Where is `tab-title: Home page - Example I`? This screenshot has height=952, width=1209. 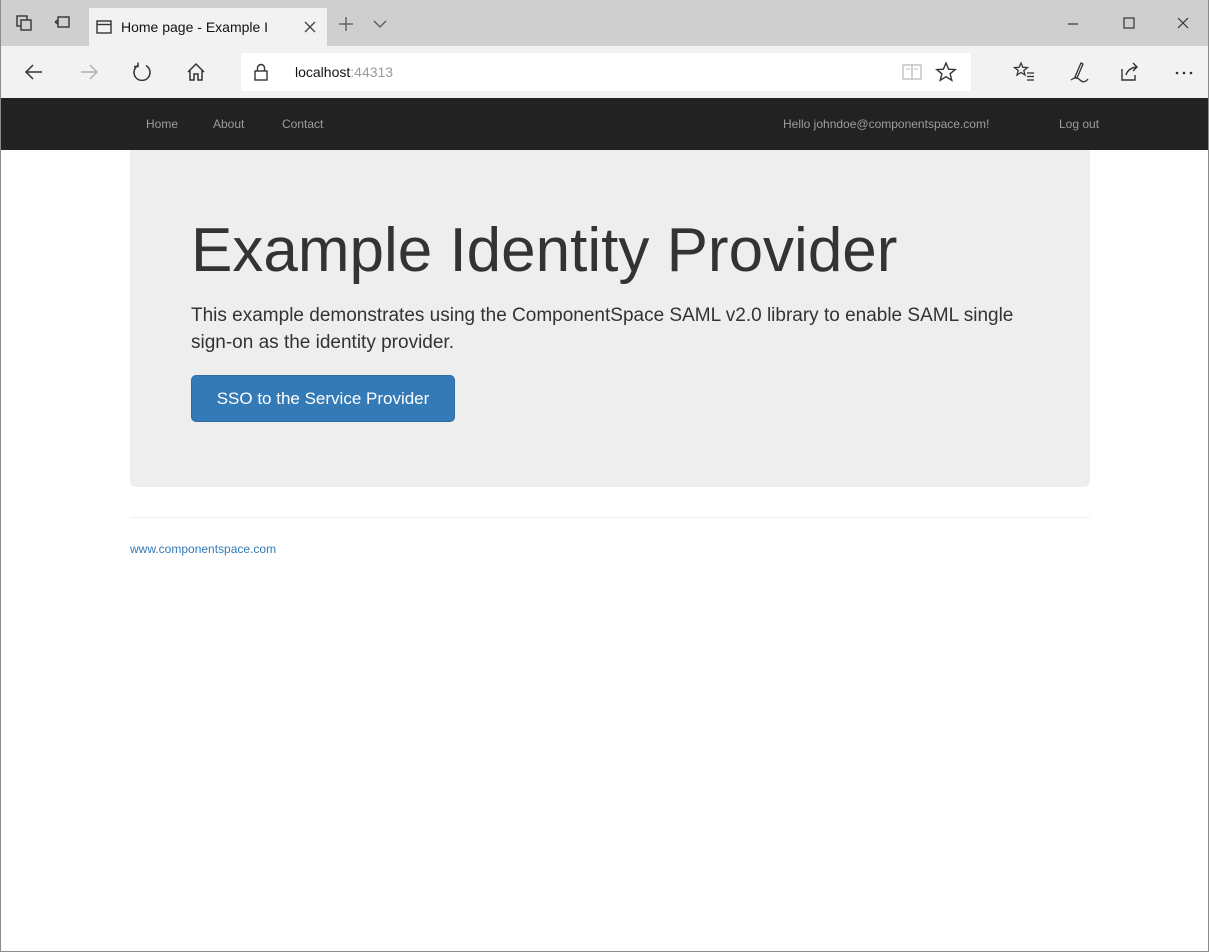
tab-title: Home page - Example I is located at coordinates (195, 27).